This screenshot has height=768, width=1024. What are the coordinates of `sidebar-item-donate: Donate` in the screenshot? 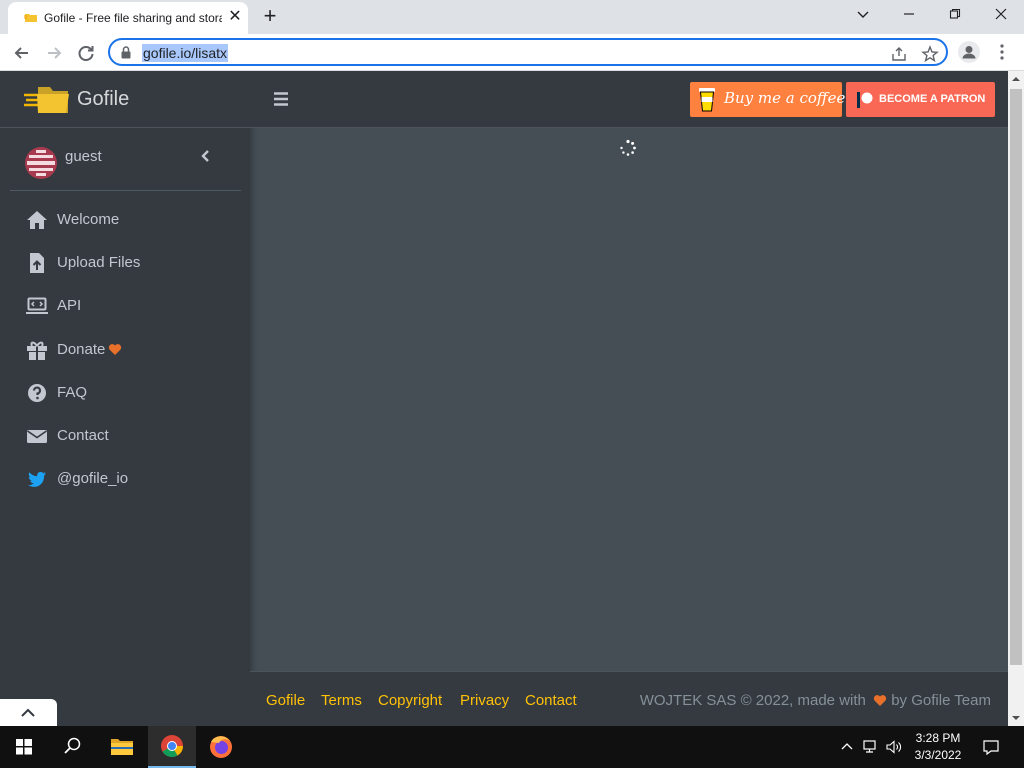 It's located at (129, 350).